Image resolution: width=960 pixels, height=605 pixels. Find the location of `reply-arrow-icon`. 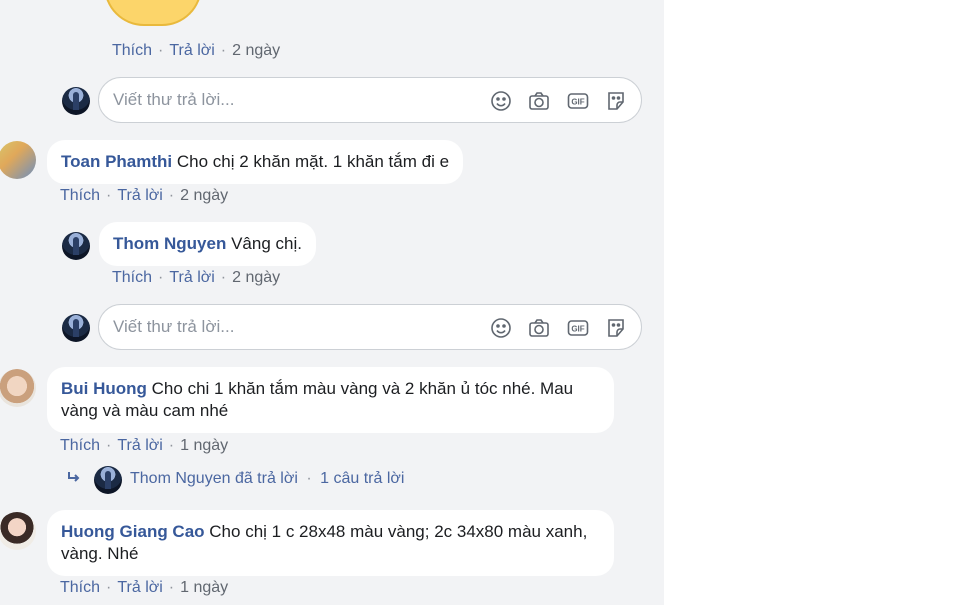

reply-arrow-icon is located at coordinates (74, 480).